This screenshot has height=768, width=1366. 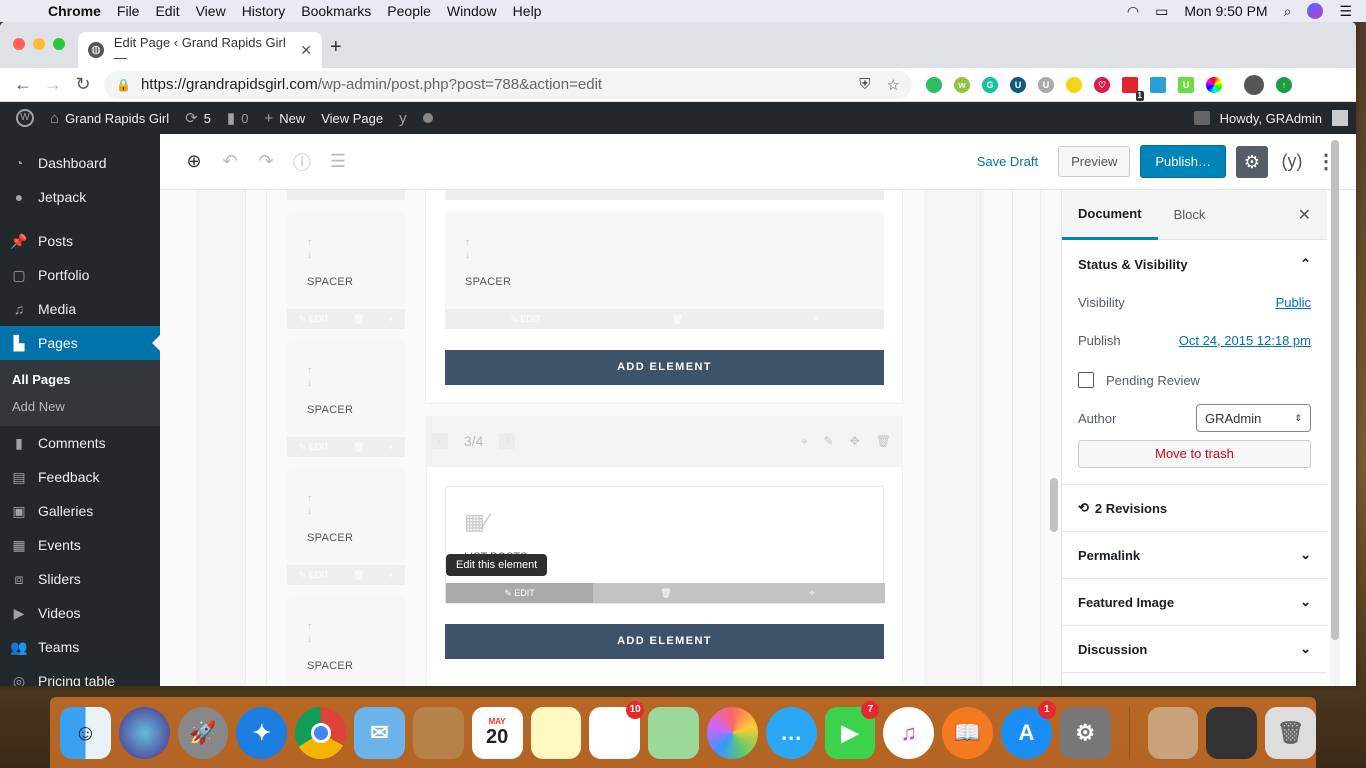 I want to click on zoom-window-button, so click(x=59, y=44).